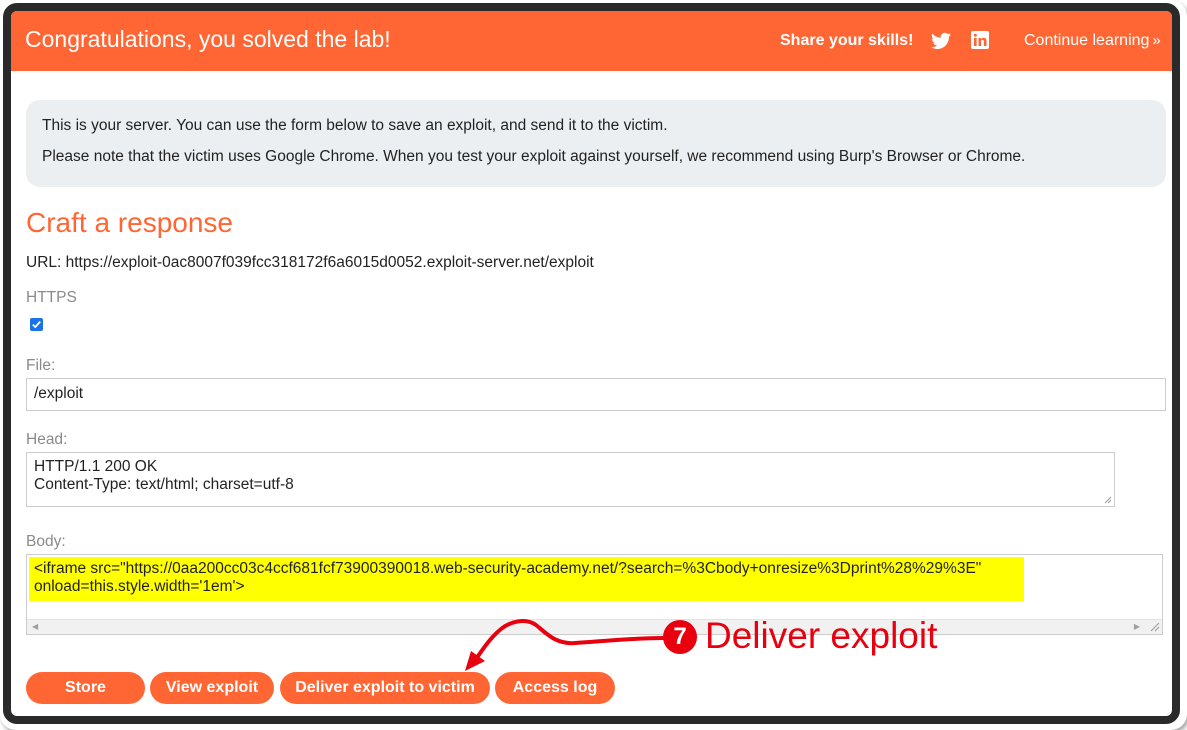  Describe the element at coordinates (35, 626) in the screenshot. I see `scroll-left-arrow-icon: ◀` at that location.